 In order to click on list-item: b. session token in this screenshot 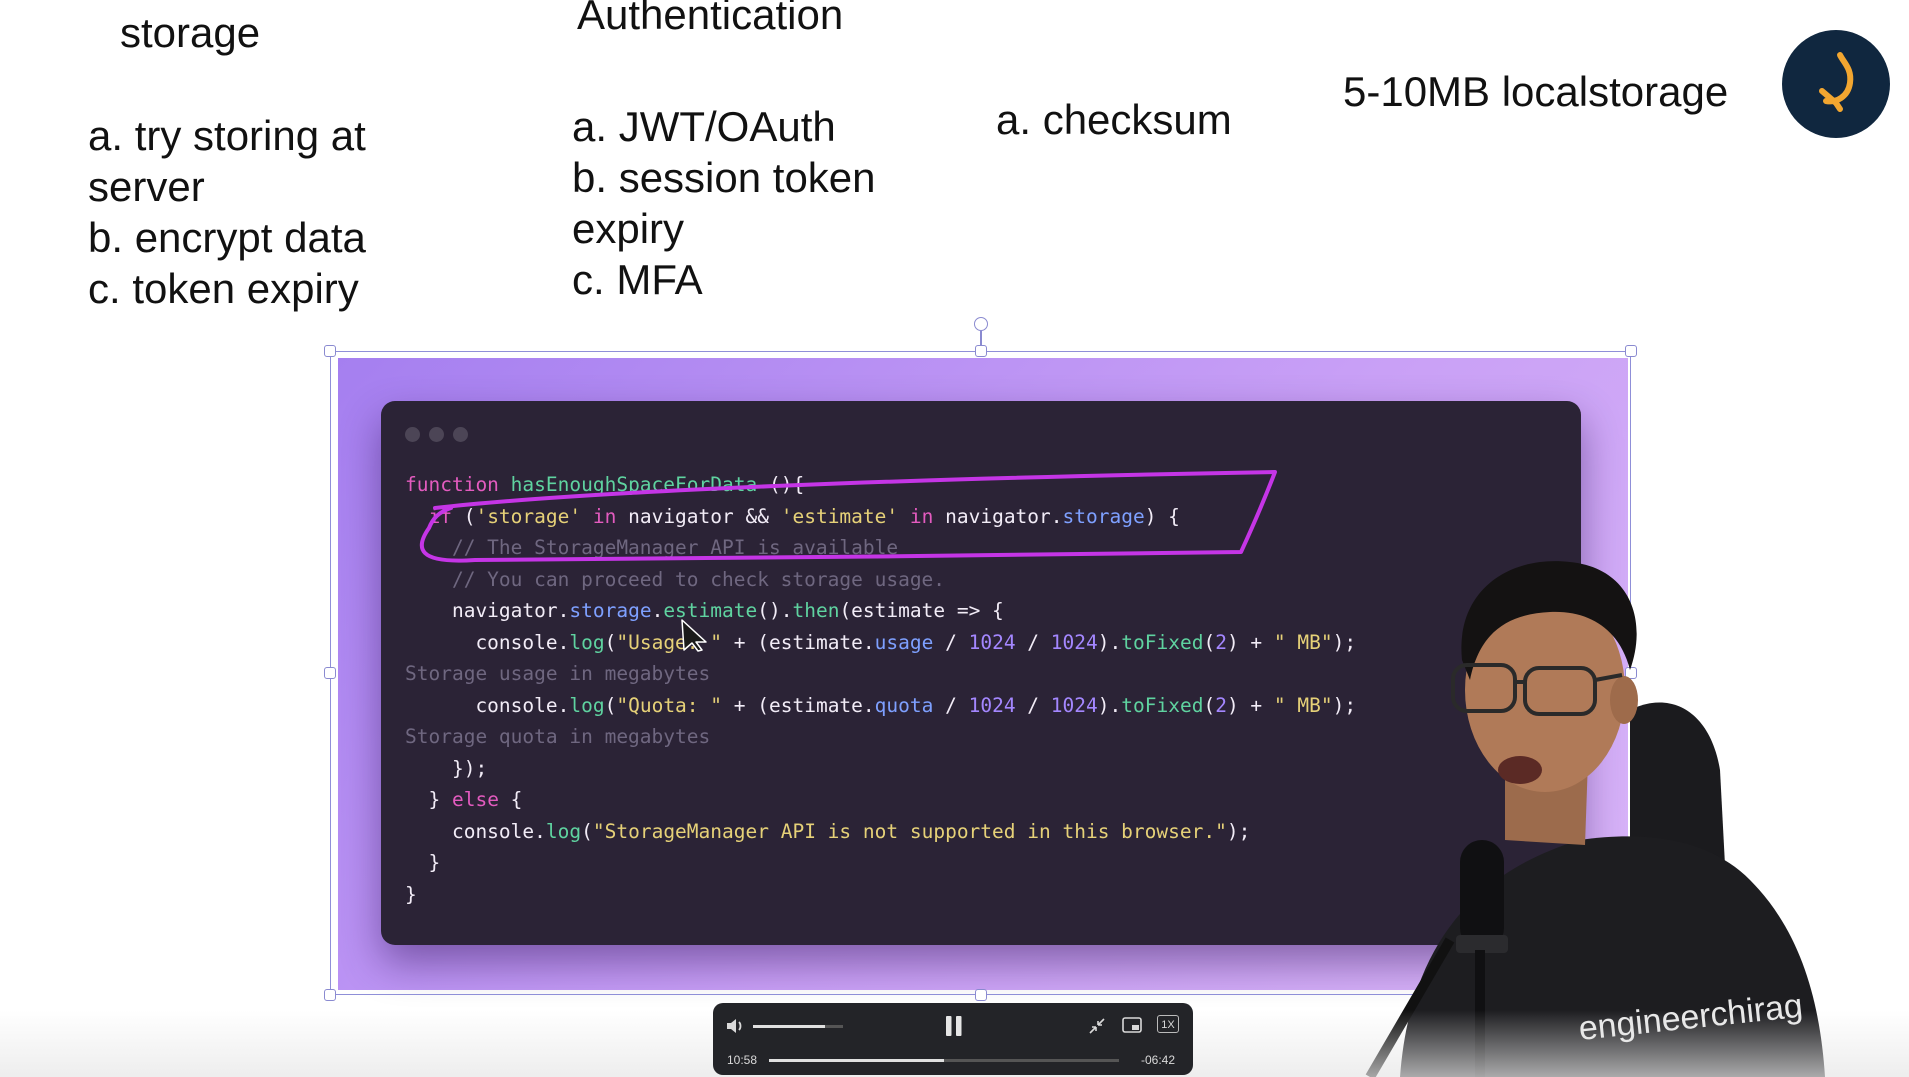, I will do `click(724, 177)`.